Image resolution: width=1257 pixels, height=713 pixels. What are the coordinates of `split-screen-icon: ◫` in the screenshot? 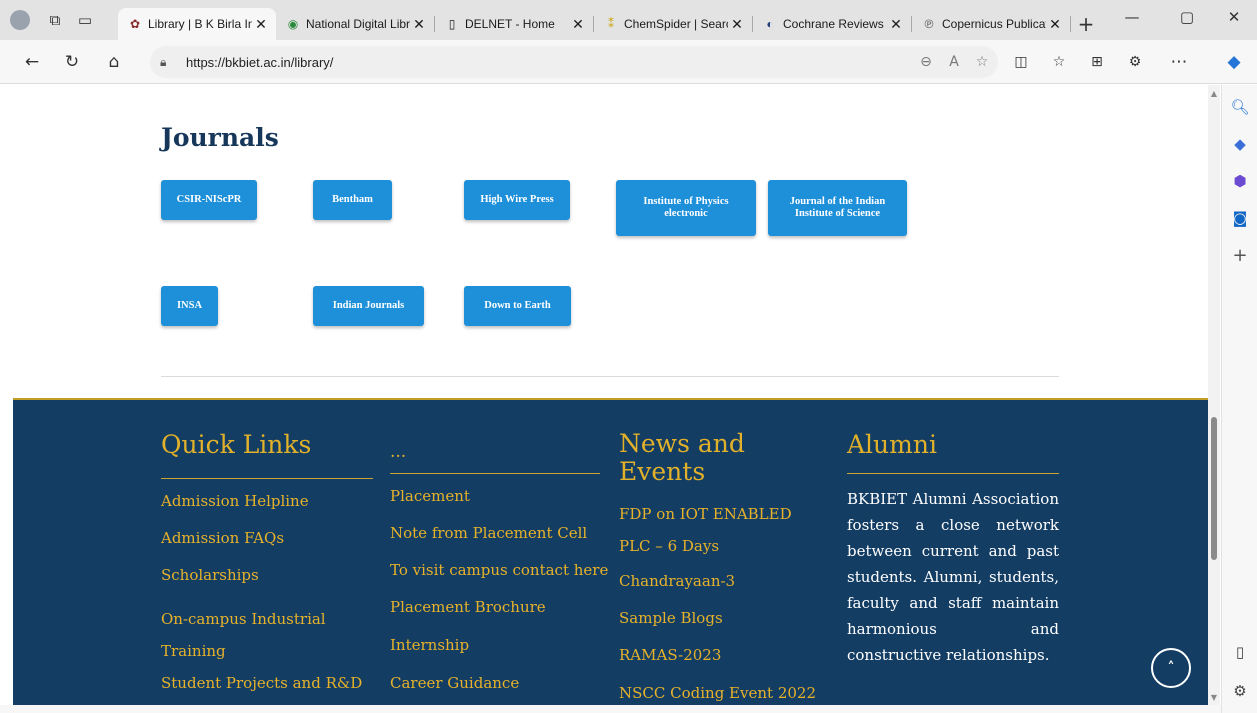 It's located at (1021, 62).